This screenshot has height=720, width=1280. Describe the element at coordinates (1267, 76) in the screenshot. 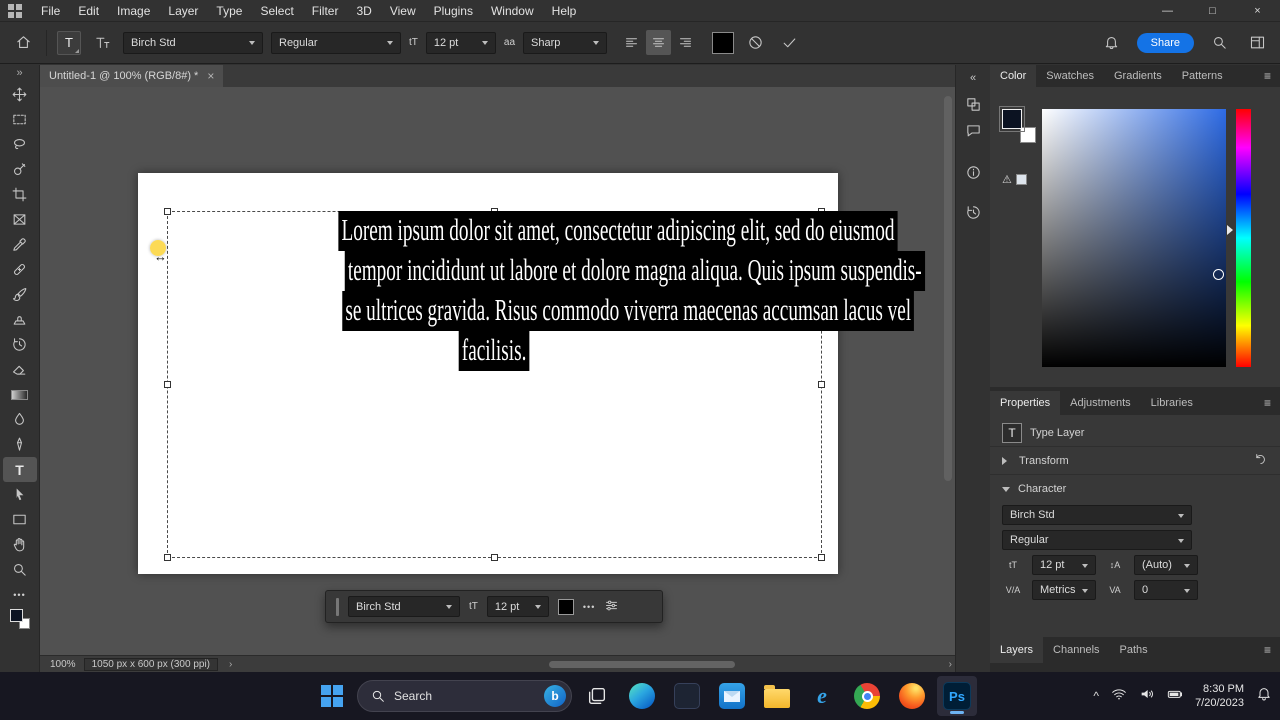

I see `color-panel-menu-icon: ≡` at that location.